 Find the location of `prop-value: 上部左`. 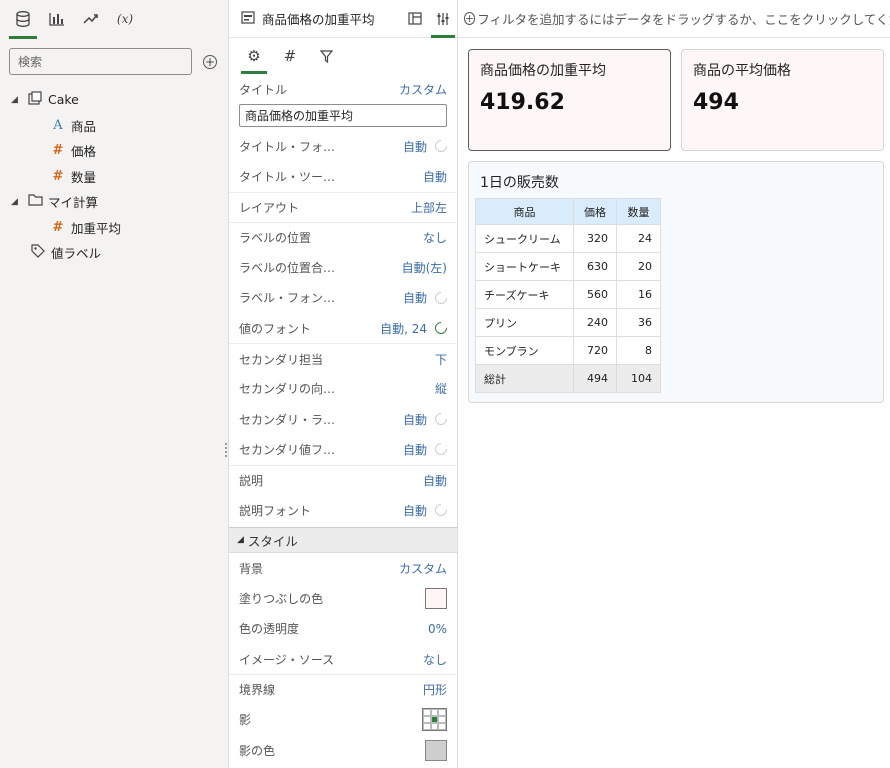

prop-value: 上部左 is located at coordinates (429, 207).